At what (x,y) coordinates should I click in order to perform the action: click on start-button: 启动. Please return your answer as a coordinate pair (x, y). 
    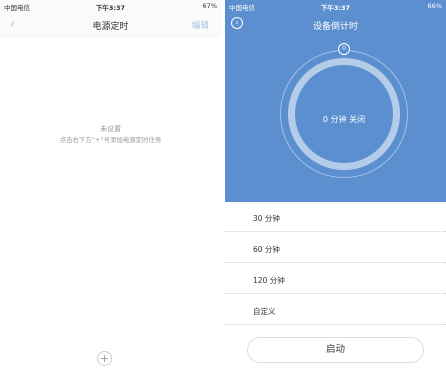
    Looking at the image, I should click on (335, 350).